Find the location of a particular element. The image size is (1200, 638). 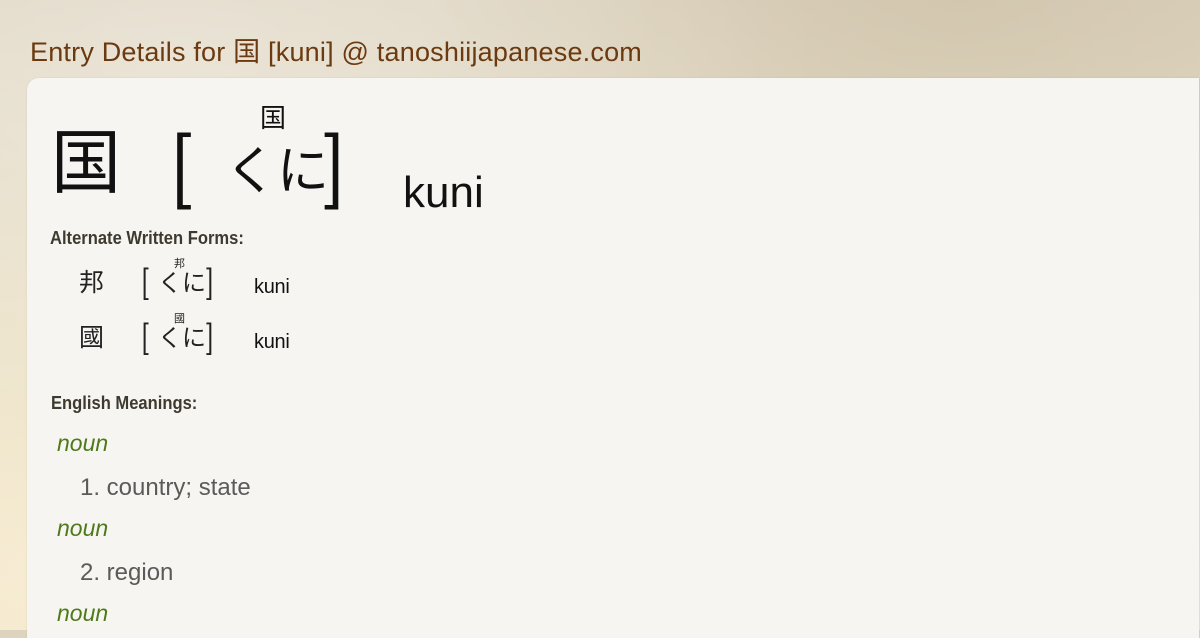

meaning-text: 1. country; state is located at coordinates (165, 487).